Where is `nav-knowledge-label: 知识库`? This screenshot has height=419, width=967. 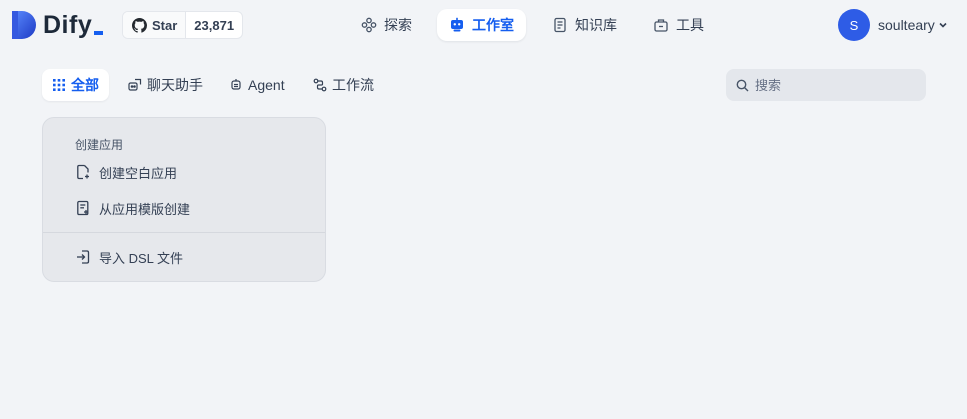 nav-knowledge-label: 知识库 is located at coordinates (596, 25).